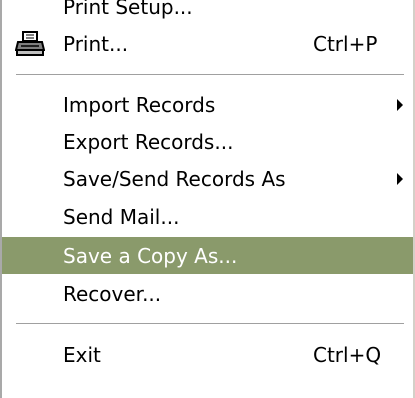  What do you see at coordinates (139, 104) in the screenshot?
I see `menu-item-label: Import Records` at bounding box center [139, 104].